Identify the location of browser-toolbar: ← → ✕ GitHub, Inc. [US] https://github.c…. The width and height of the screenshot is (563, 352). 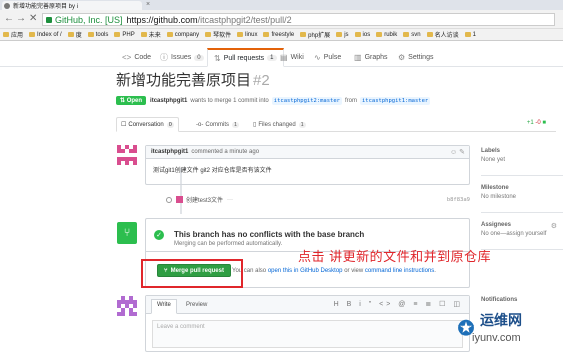
(281, 19).